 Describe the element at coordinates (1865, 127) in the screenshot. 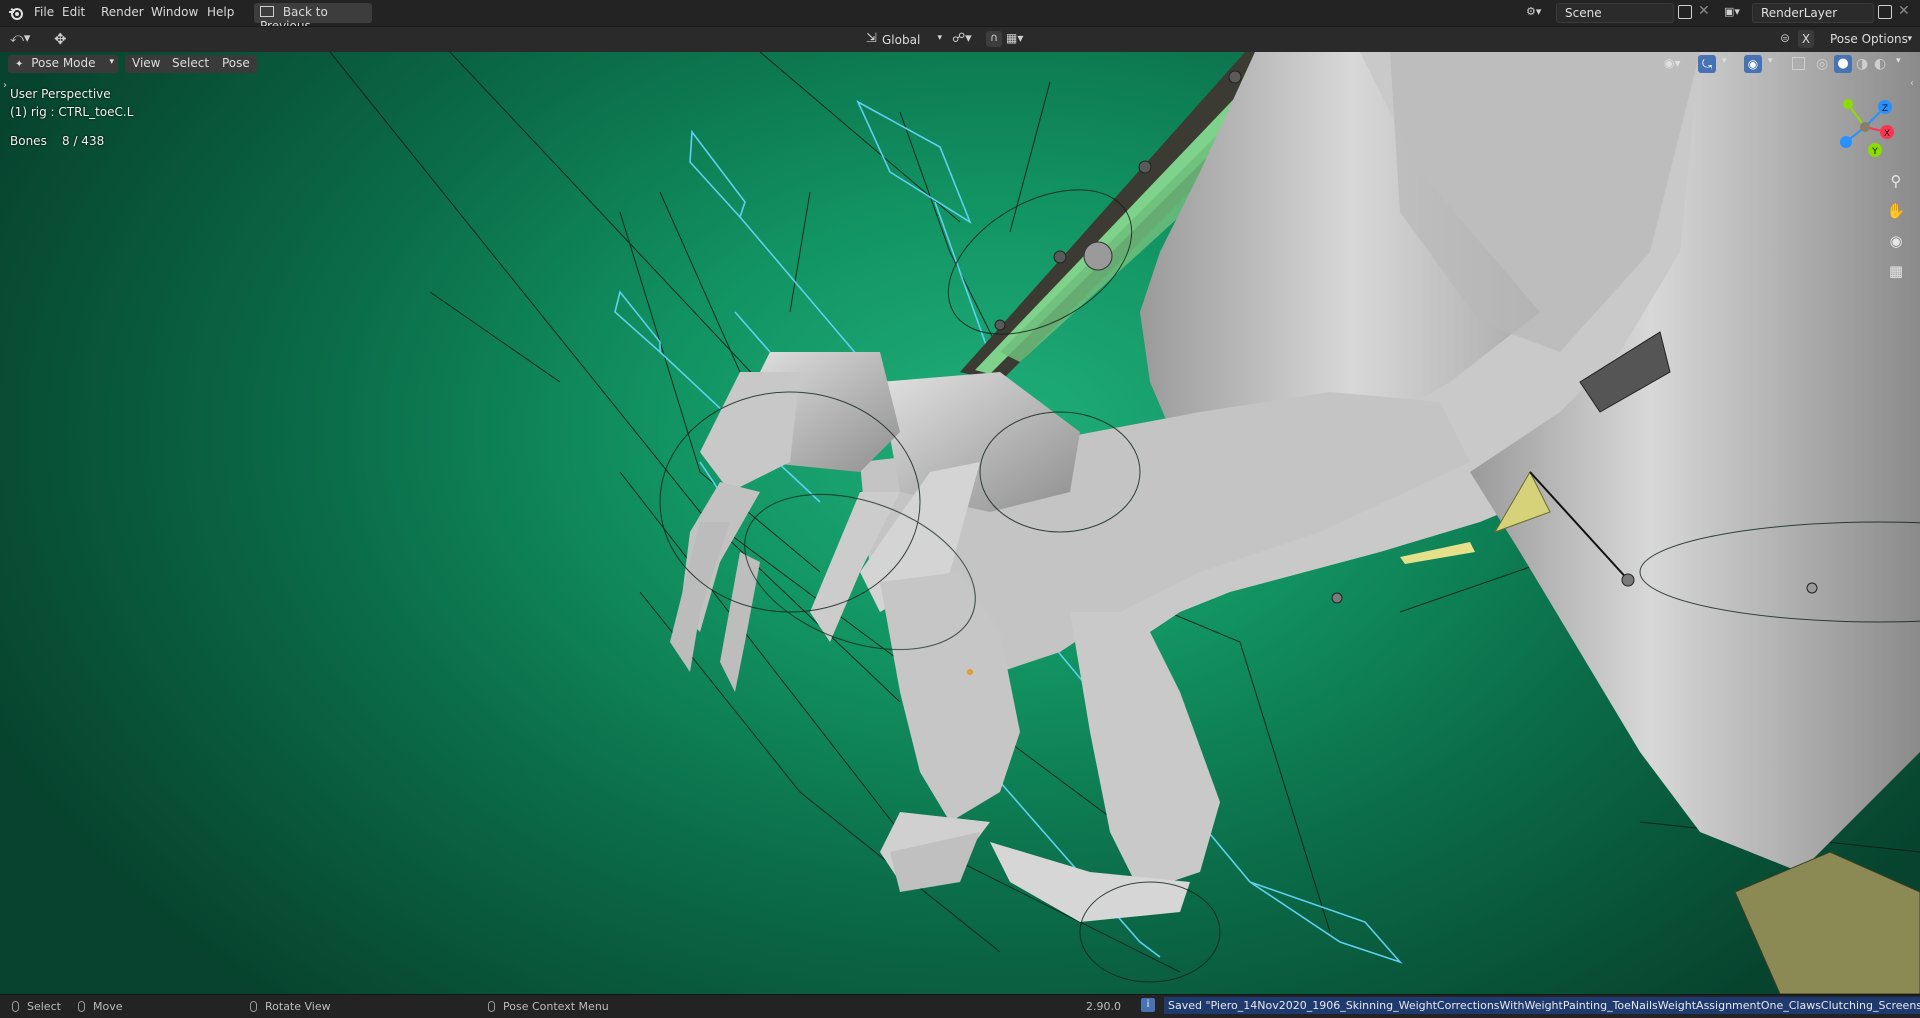

I see `navigation-gizmo: Z X Y` at that location.